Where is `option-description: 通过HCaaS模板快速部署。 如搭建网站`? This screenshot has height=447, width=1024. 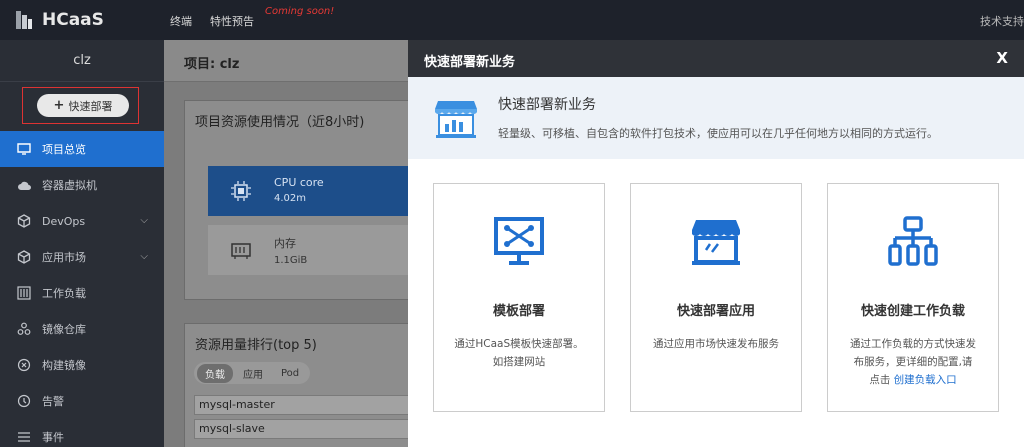 option-description: 通过HCaaS模板快速部署。 如搭建网站 is located at coordinates (519, 353).